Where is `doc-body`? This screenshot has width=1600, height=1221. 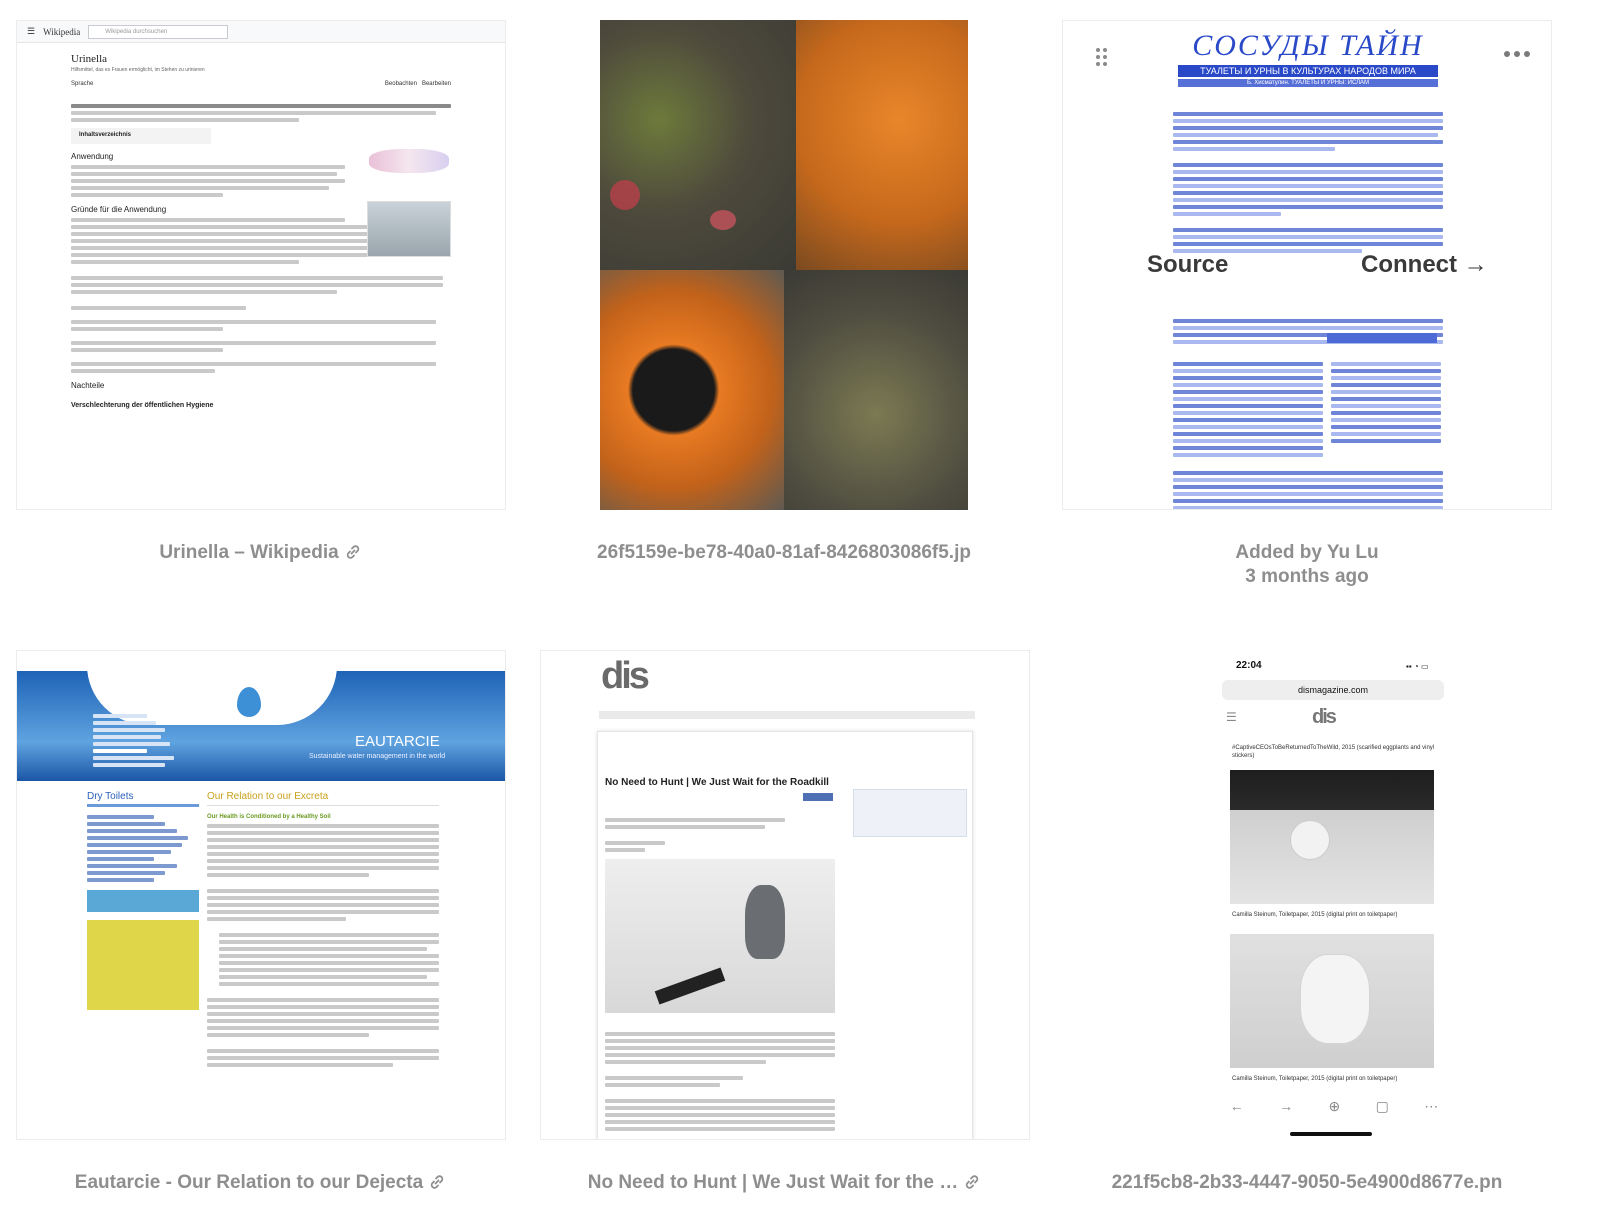
doc-body is located at coordinates (1308, 309).